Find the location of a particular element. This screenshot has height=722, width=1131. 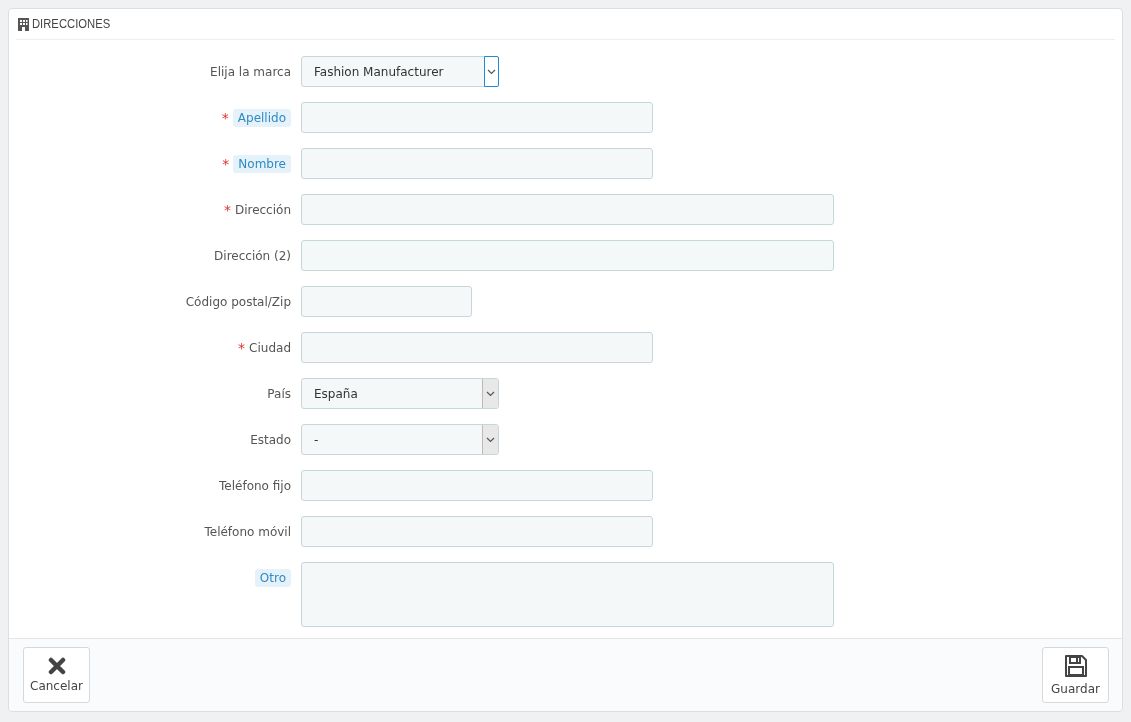

building-icon is located at coordinates (23, 24).